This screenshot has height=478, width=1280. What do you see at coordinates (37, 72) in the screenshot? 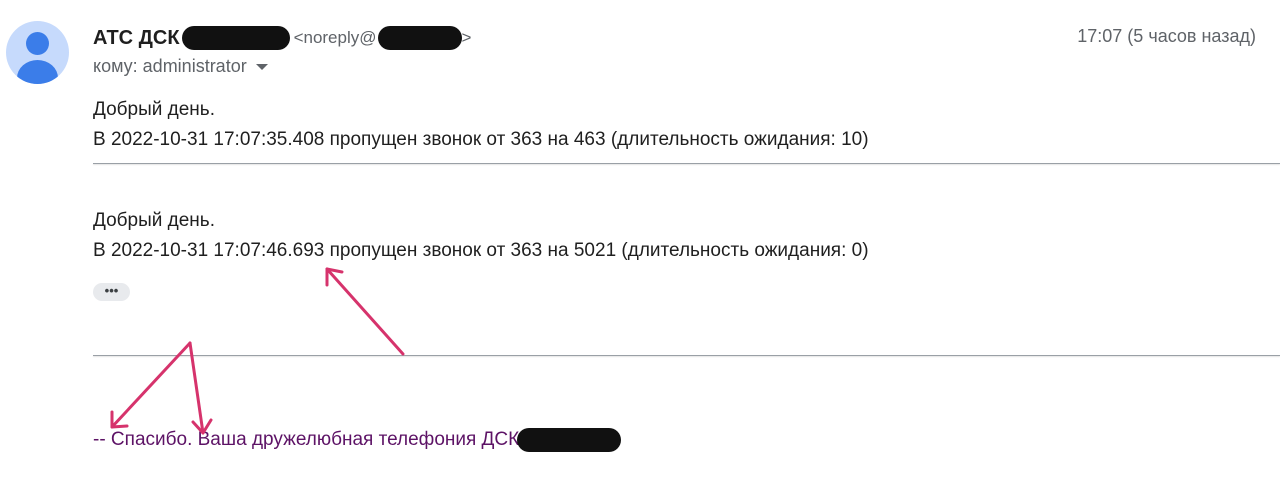
I see `avatar-body` at bounding box center [37, 72].